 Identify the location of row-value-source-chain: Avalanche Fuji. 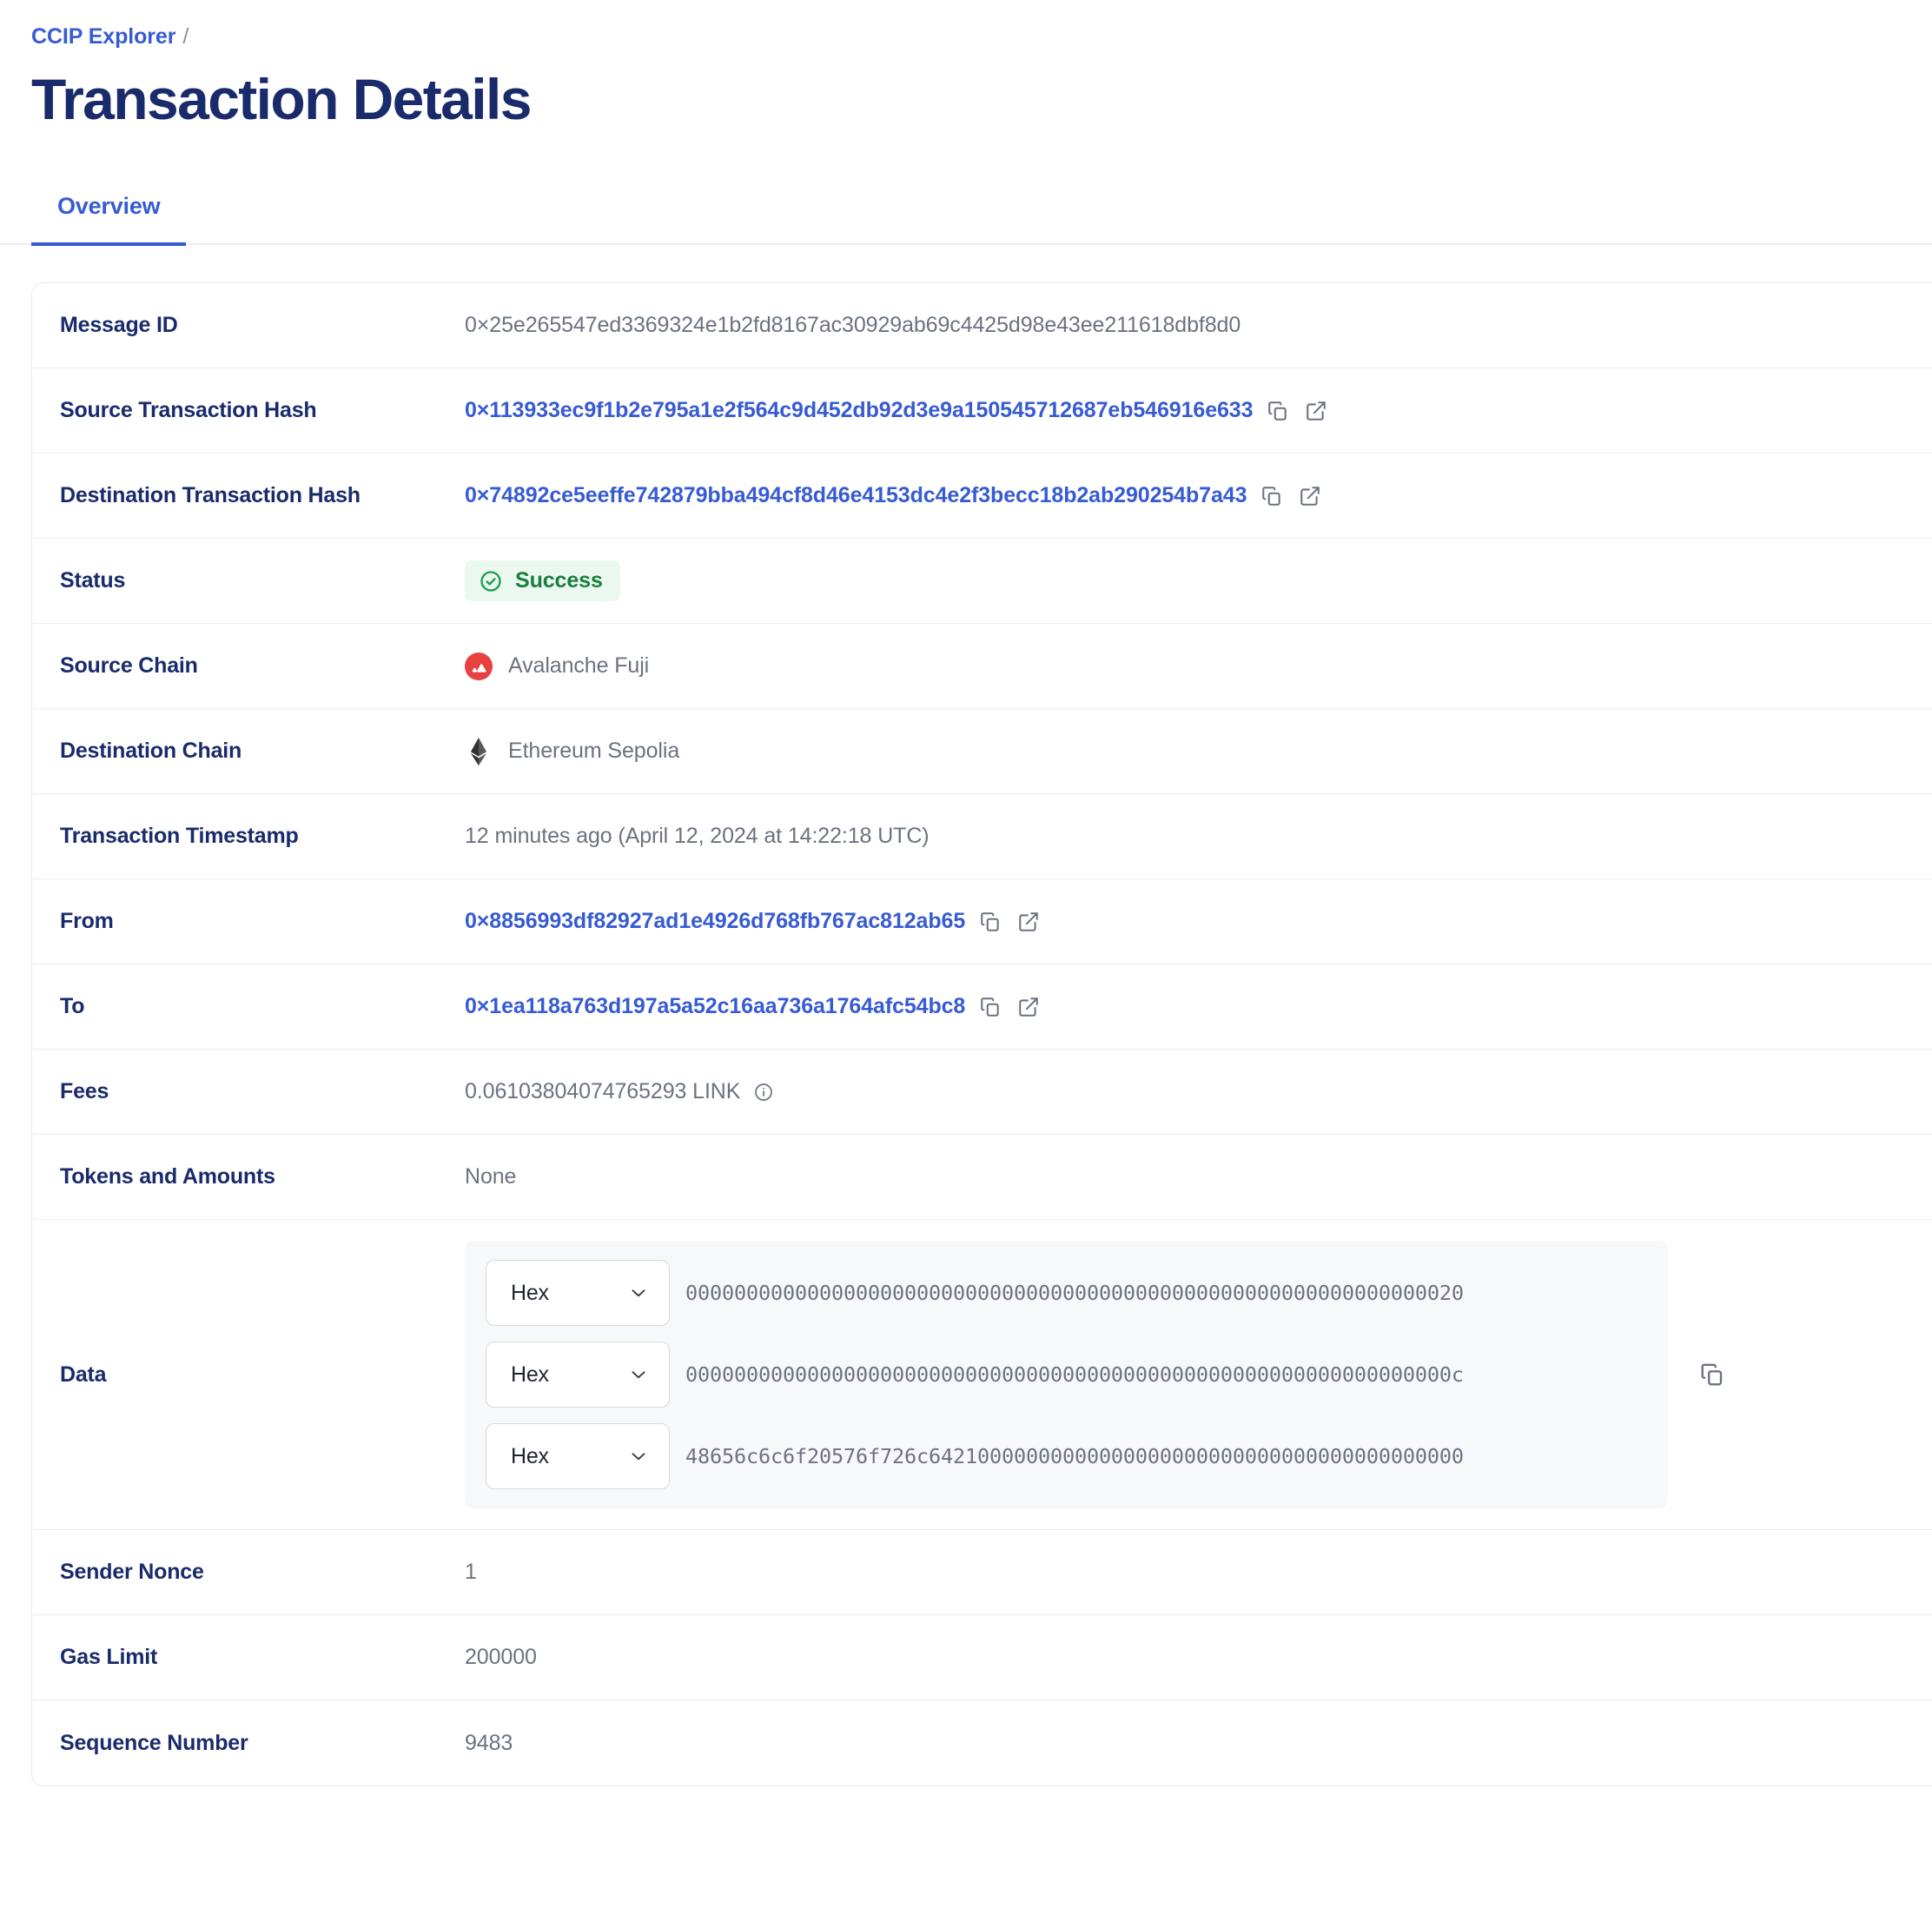
(1199, 666).